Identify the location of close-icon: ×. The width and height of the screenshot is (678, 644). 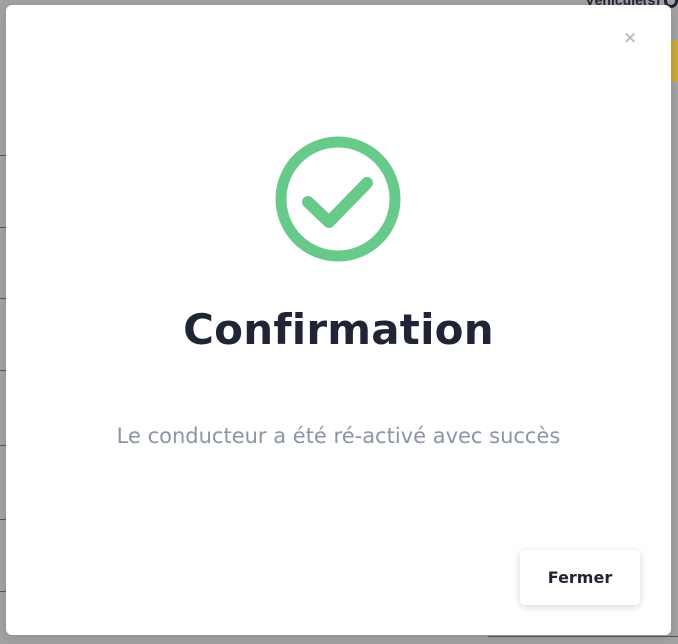
(630, 38).